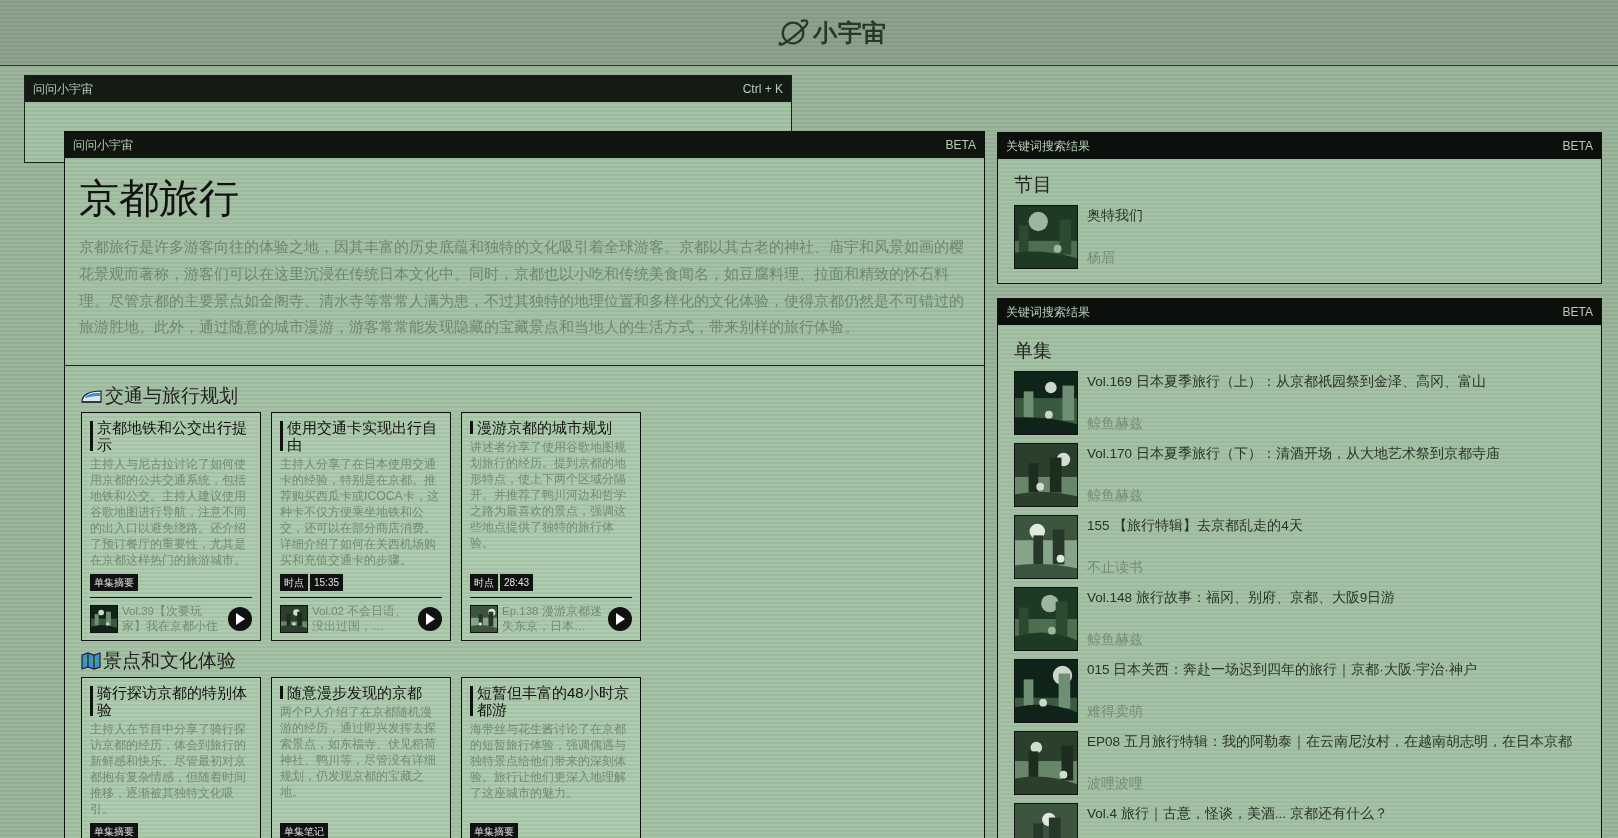 The width and height of the screenshot is (1618, 838). I want to click on result-title: EP08 五月旅行特辑：我的阿勒泰｜在云南尼汝村，在越南胡志明，在日本京都, so click(1329, 742).